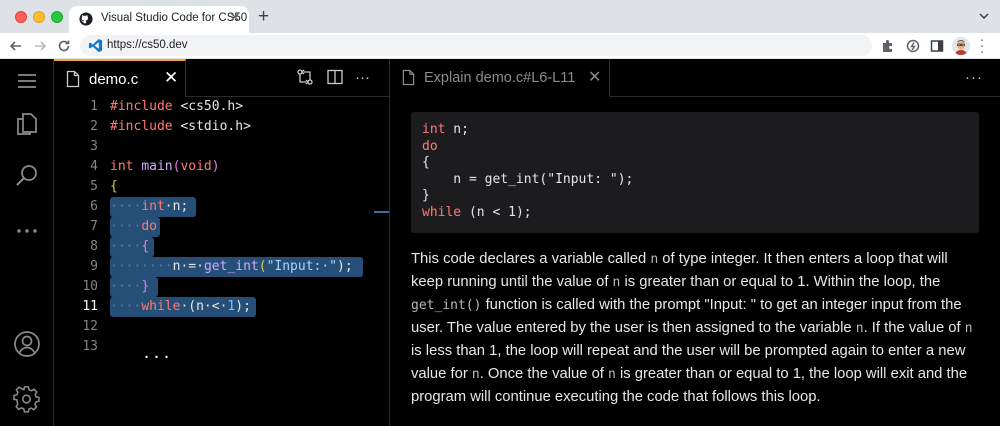 This screenshot has height=426, width=1000. I want to click on person-avatar-icon, so click(961, 46).